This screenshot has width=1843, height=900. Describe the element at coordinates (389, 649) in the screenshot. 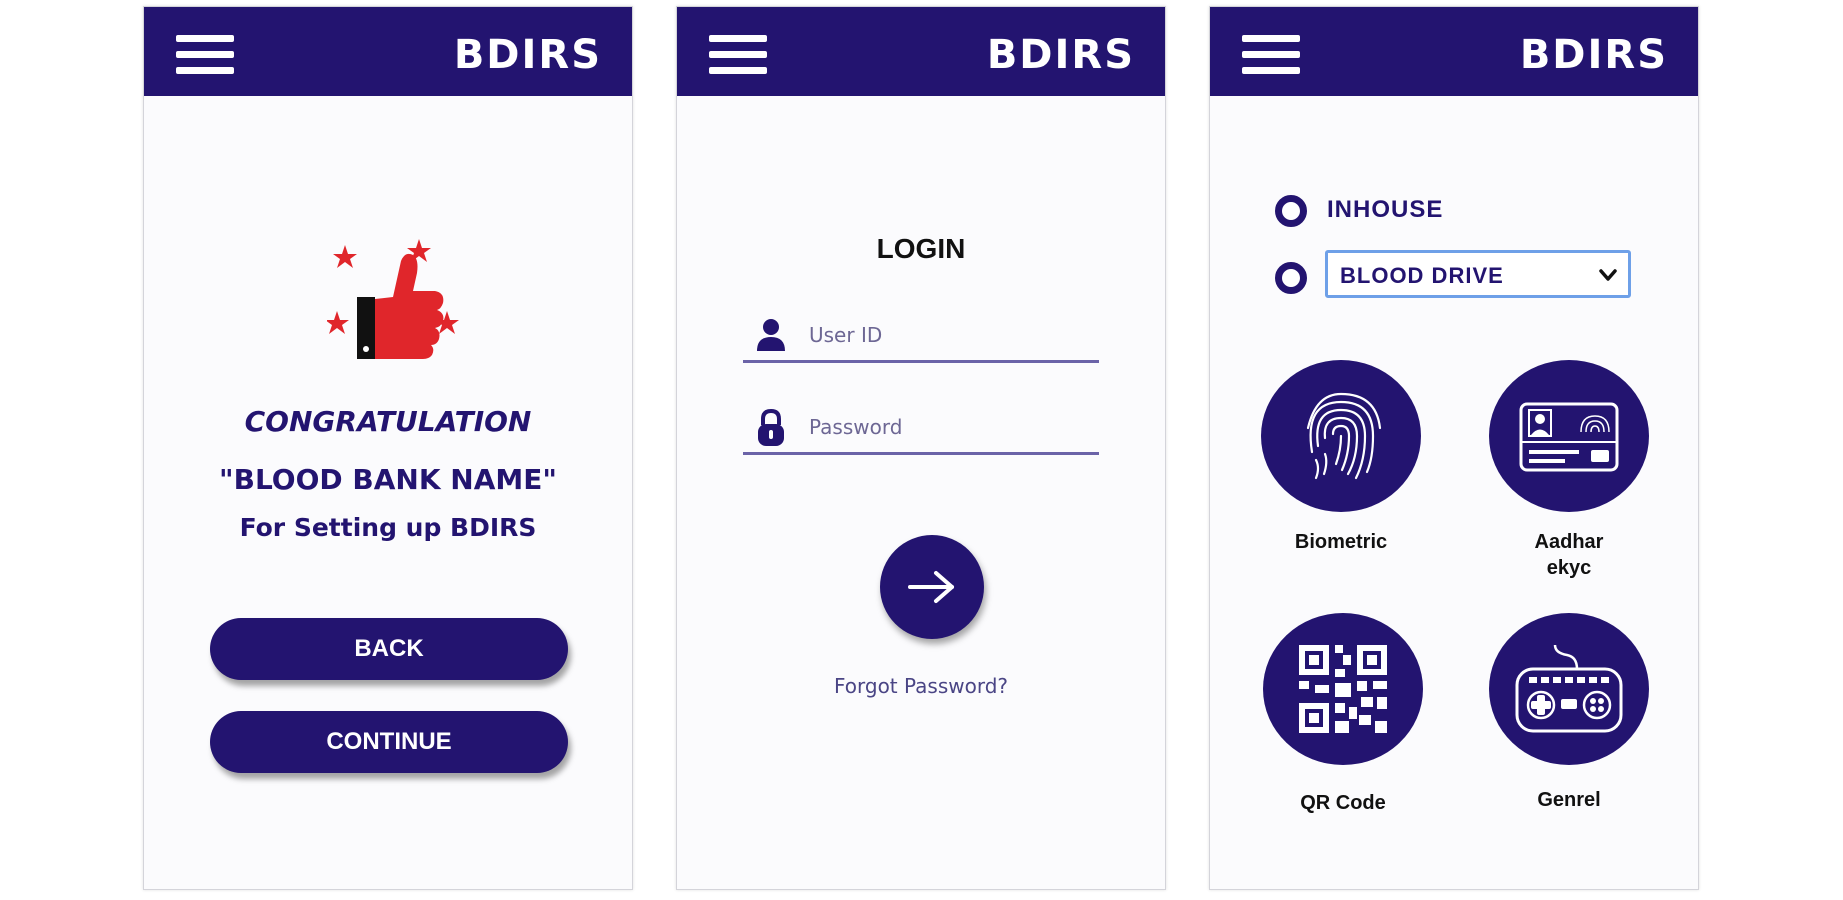

I see `back-button: BACK` at that location.